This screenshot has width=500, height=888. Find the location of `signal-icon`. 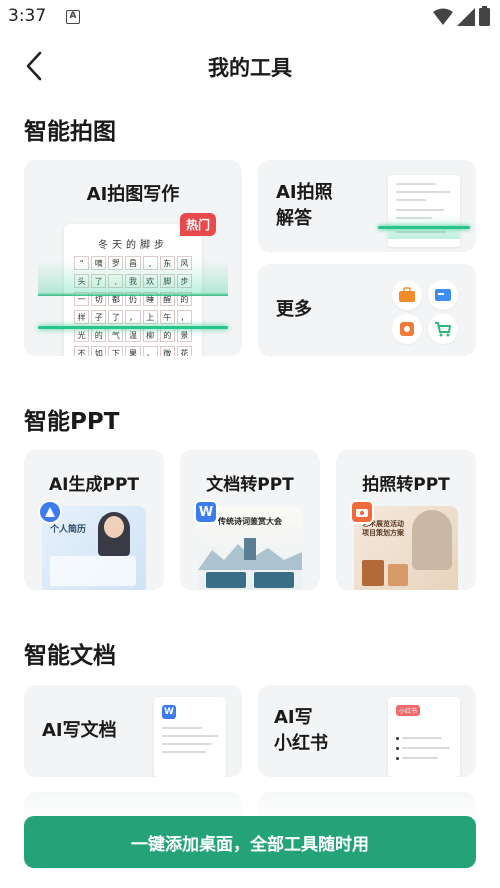

signal-icon is located at coordinates (466, 17).